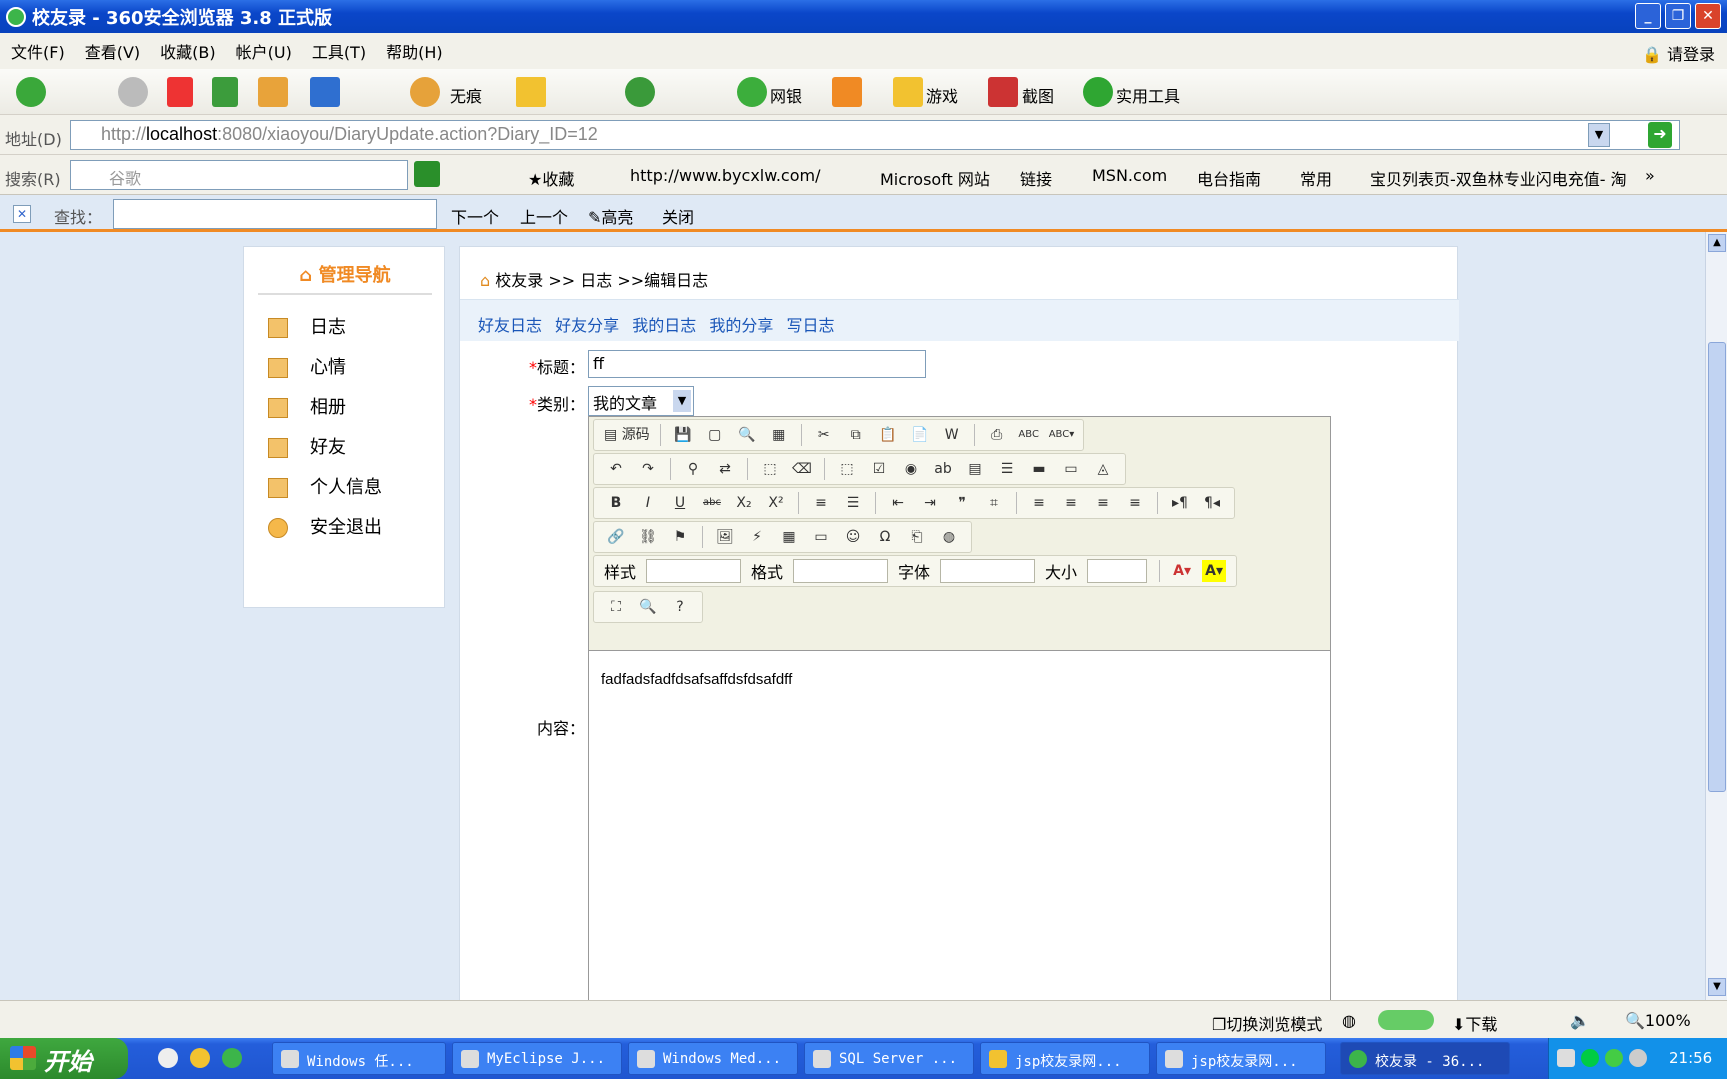 This screenshot has height=1079, width=1727. What do you see at coordinates (1062, 435) in the screenshot?
I see `spellcheck-dropdown-icon: ABC▾` at bounding box center [1062, 435].